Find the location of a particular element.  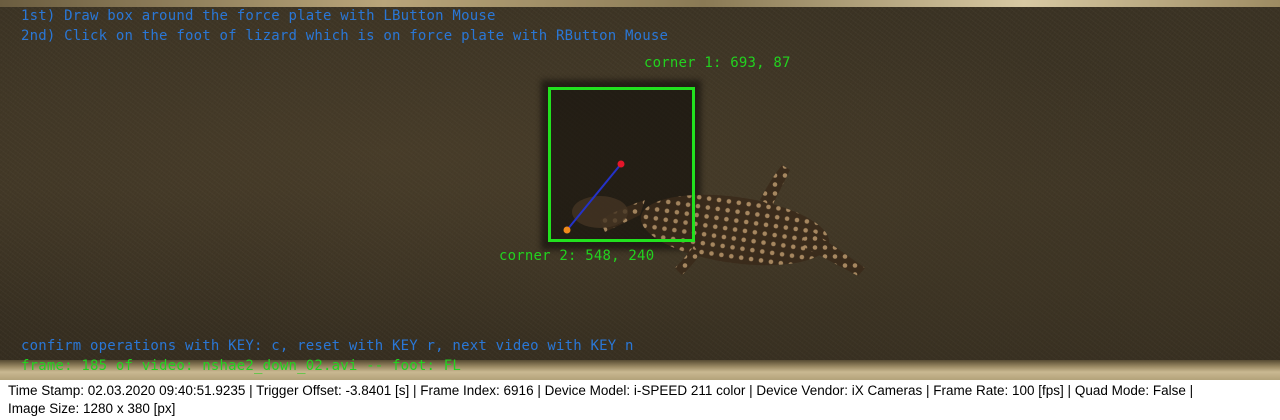

foot-vector-line is located at coordinates (594, 197).